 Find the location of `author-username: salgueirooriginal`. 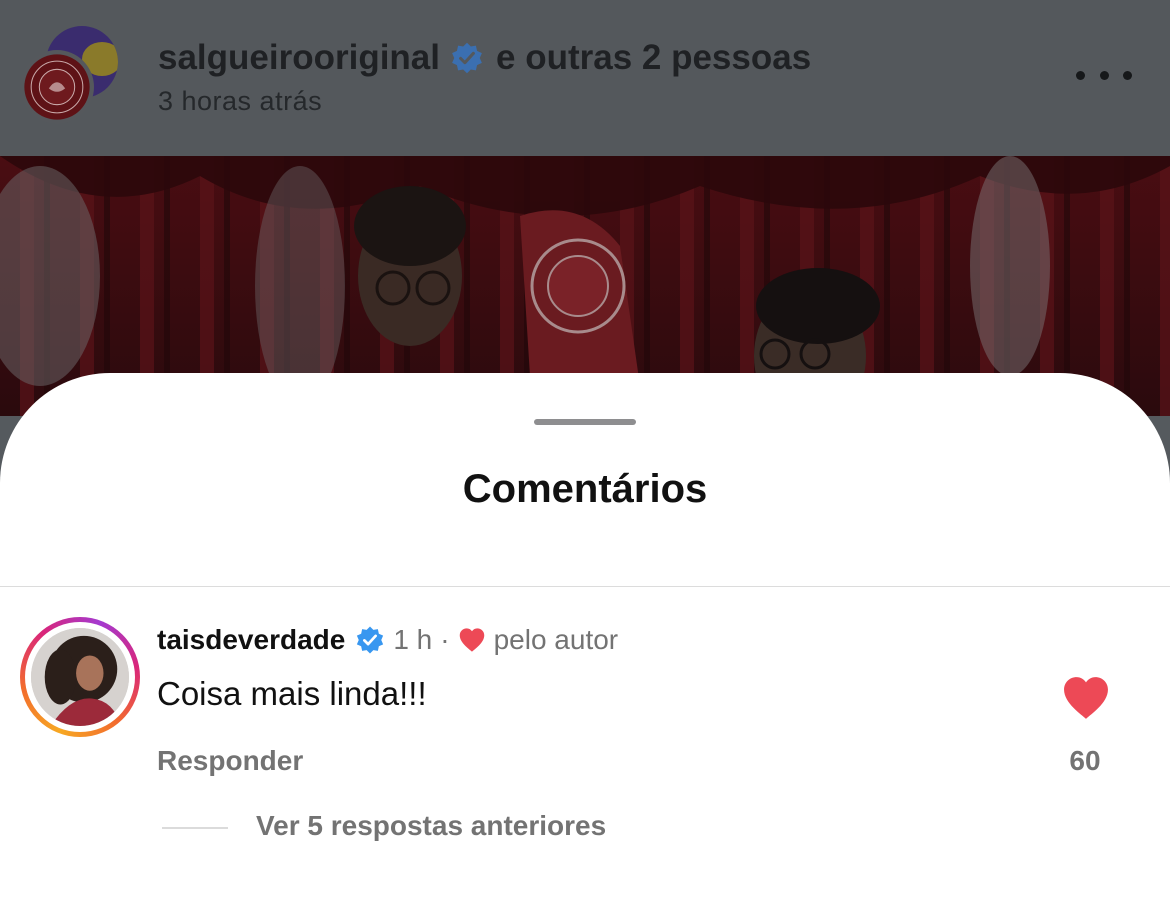

author-username: salgueirooriginal is located at coordinates (299, 58).